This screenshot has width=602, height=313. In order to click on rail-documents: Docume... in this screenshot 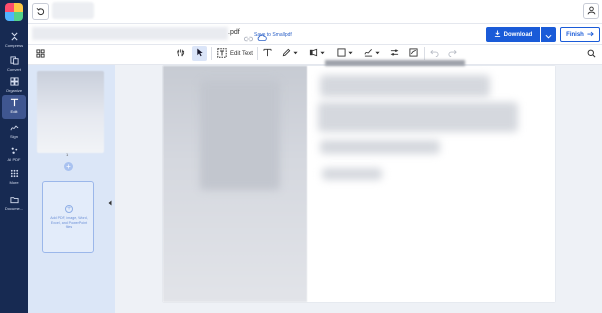, I will do `click(14, 204)`.